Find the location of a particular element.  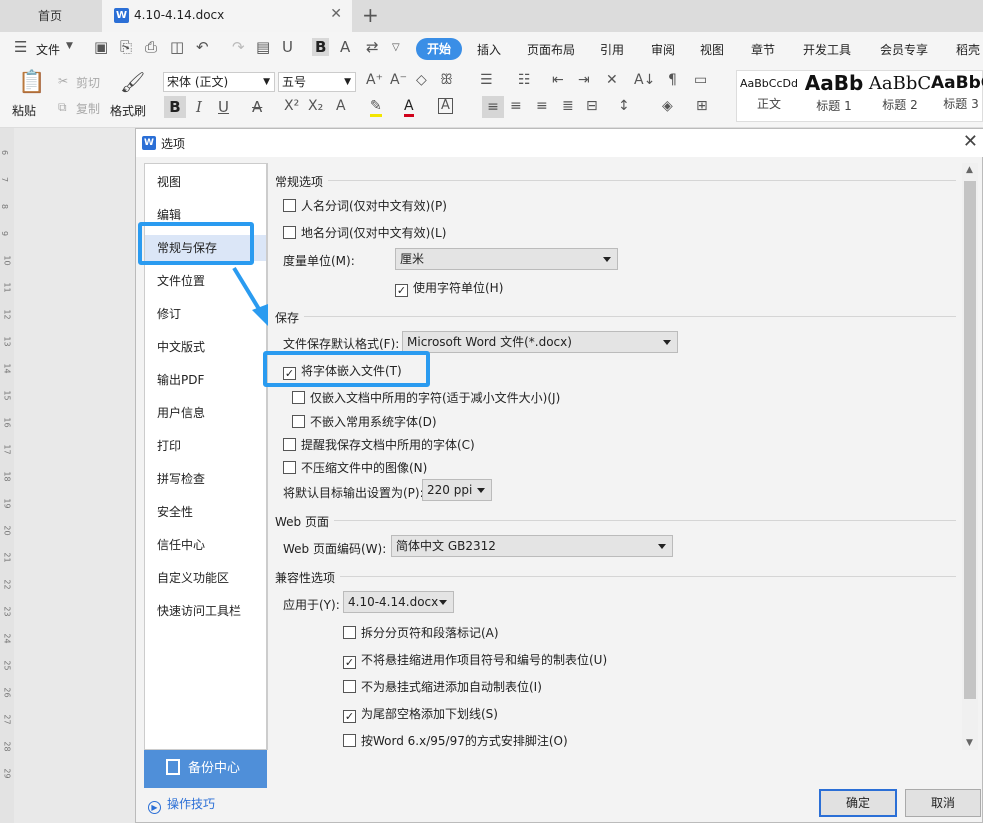

undo-icon: ↶ is located at coordinates (202, 47).